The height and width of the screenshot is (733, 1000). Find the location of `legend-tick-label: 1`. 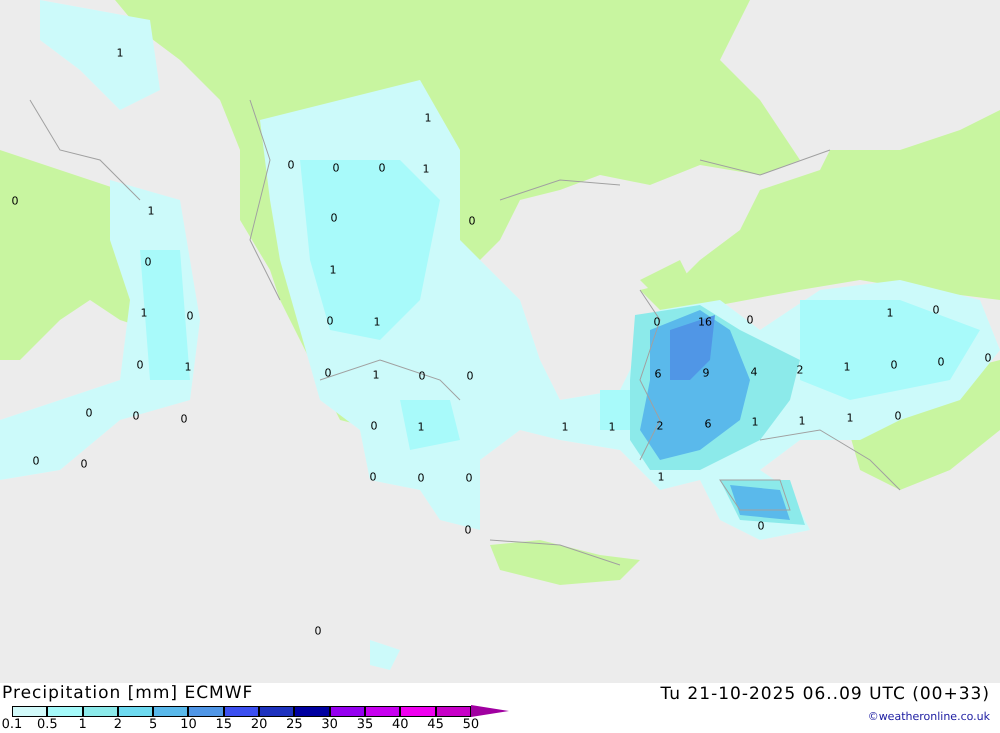

legend-tick-label: 1 is located at coordinates (82, 725).